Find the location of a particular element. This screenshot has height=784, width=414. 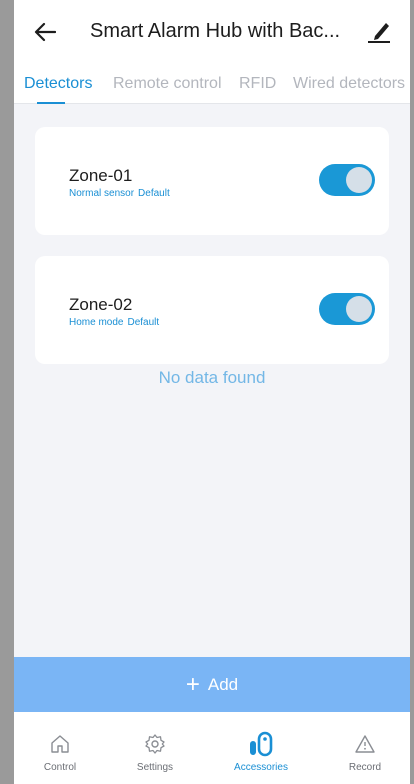

nav-record: Record is located at coordinates (365, 748).